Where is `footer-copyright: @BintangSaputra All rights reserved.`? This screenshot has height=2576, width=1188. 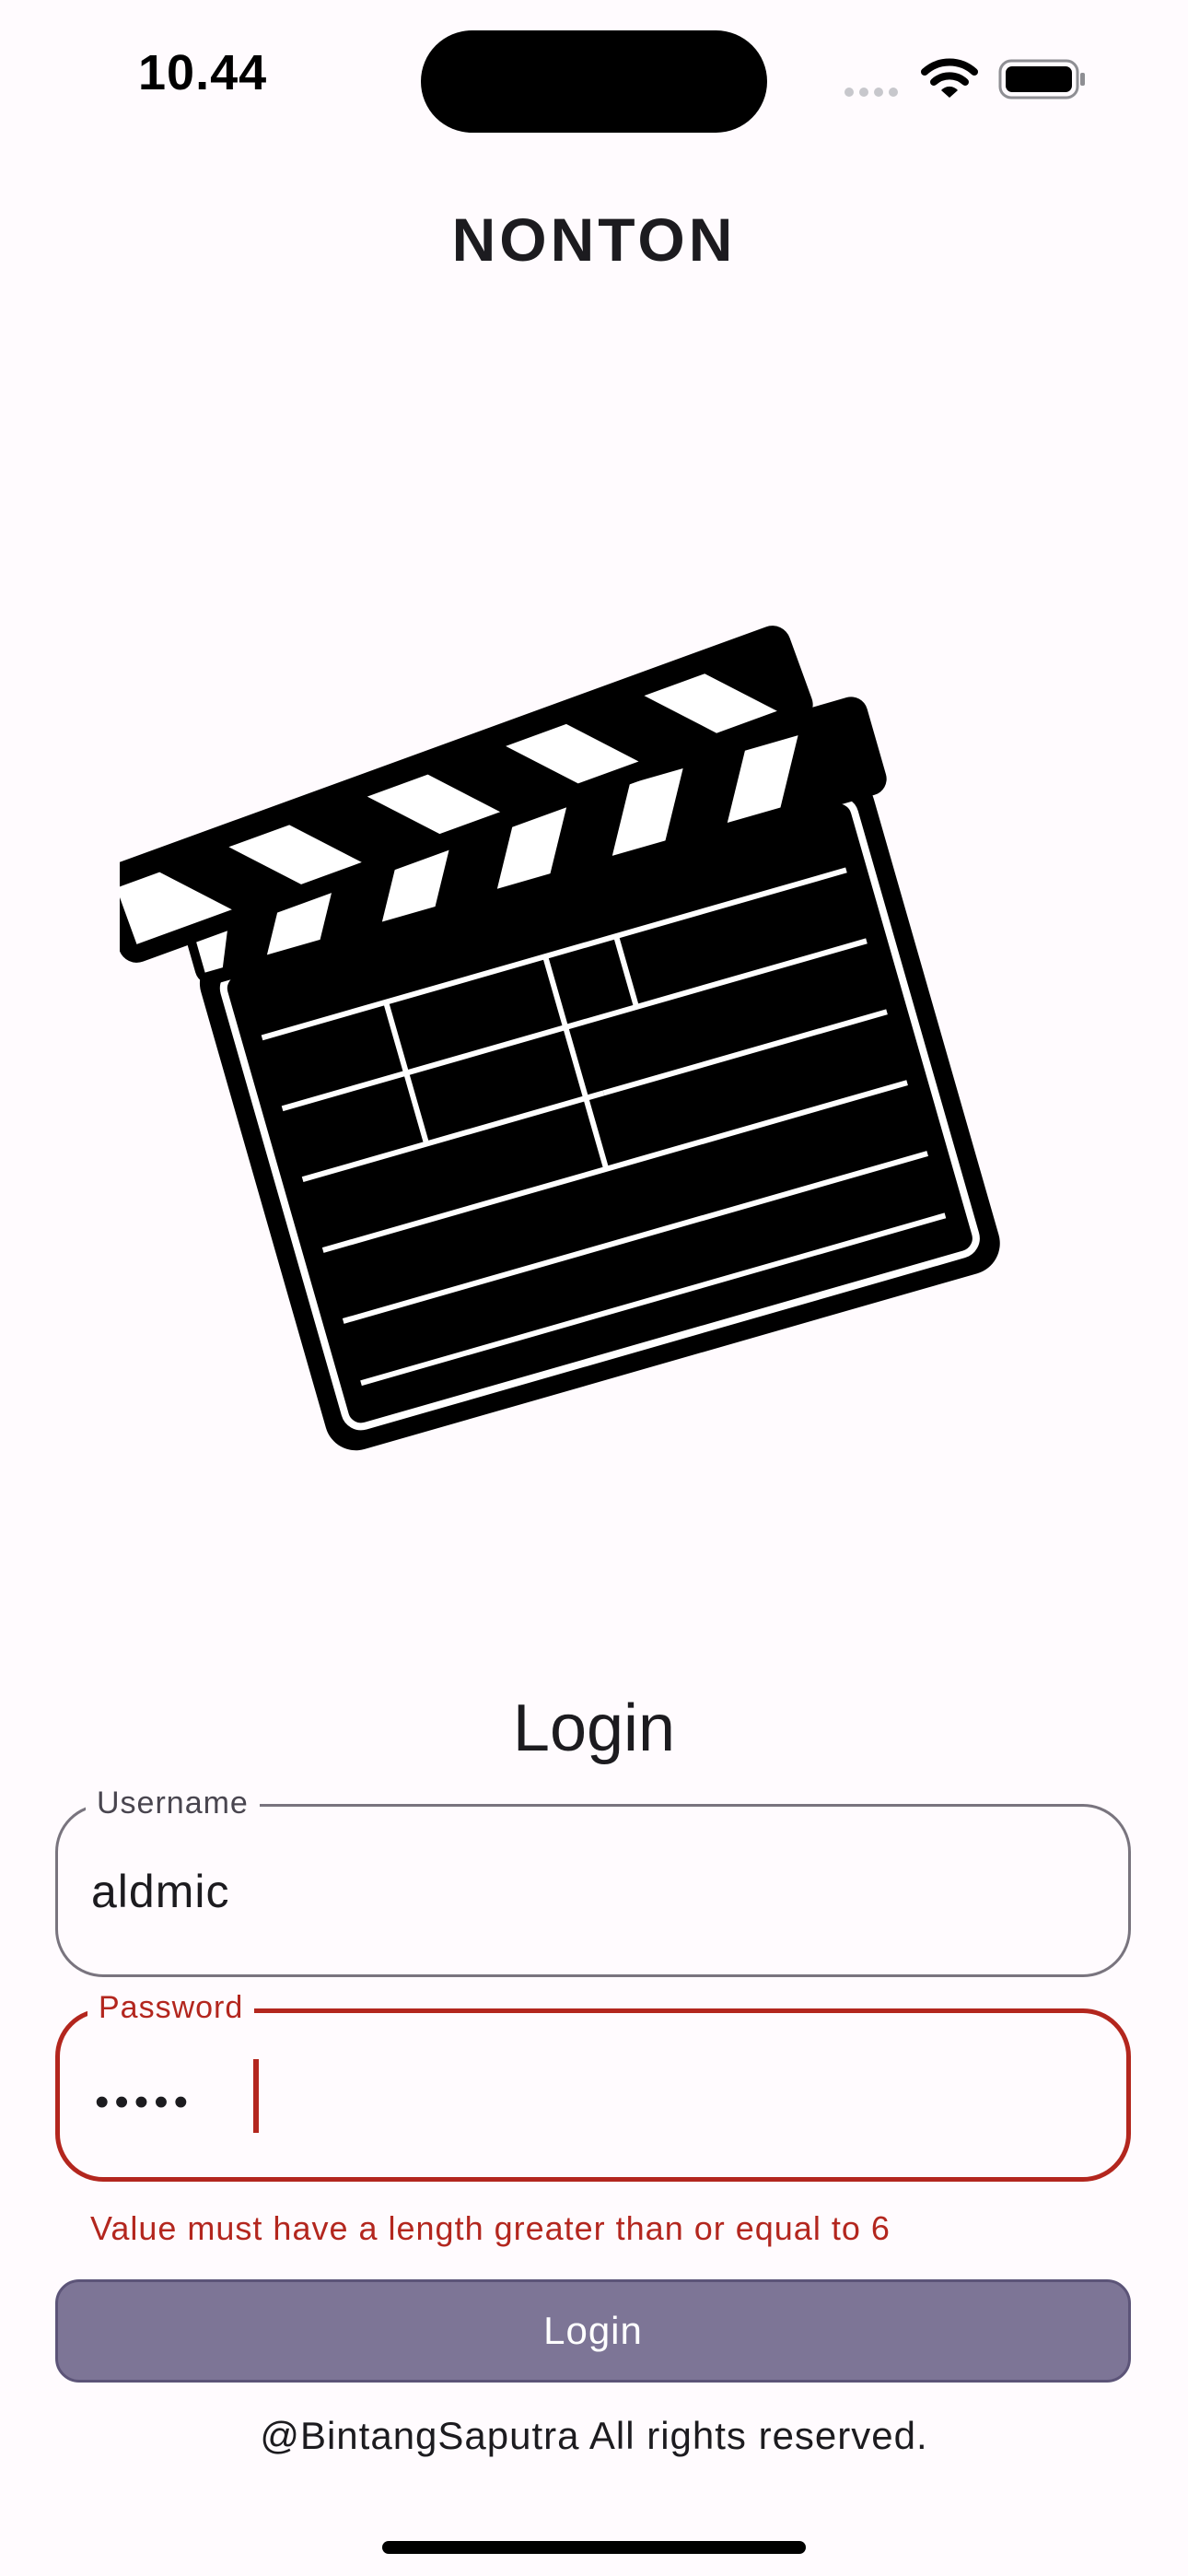
footer-copyright: @BintangSaputra All rights reserved. is located at coordinates (594, 2435).